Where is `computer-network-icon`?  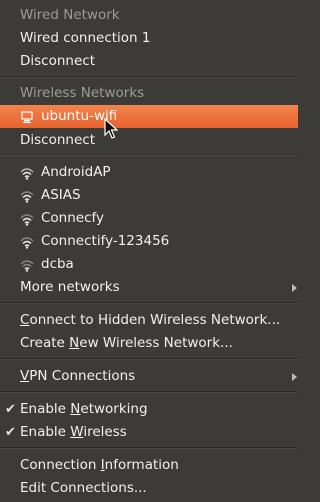 computer-network-icon is located at coordinates (27, 117).